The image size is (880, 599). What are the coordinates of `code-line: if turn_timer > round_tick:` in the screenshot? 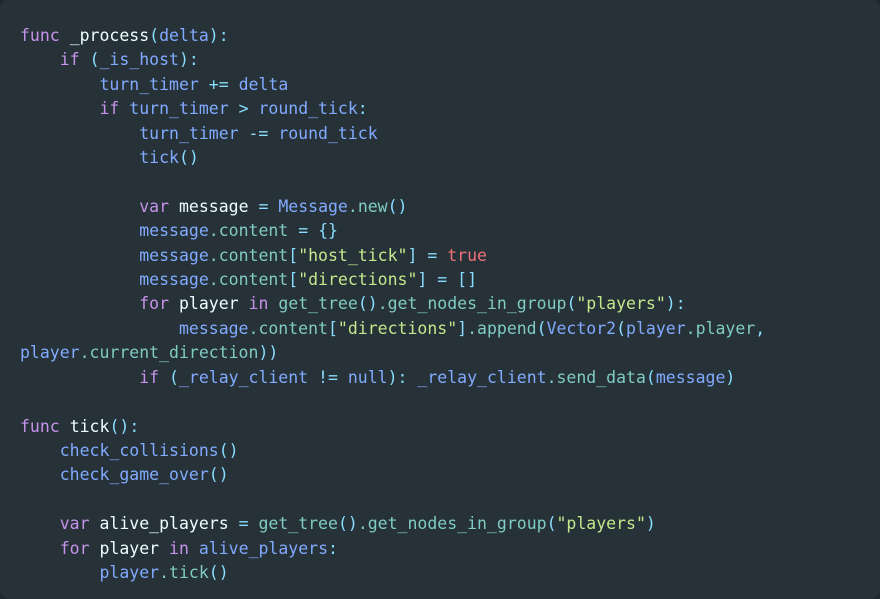 It's located at (447, 109).